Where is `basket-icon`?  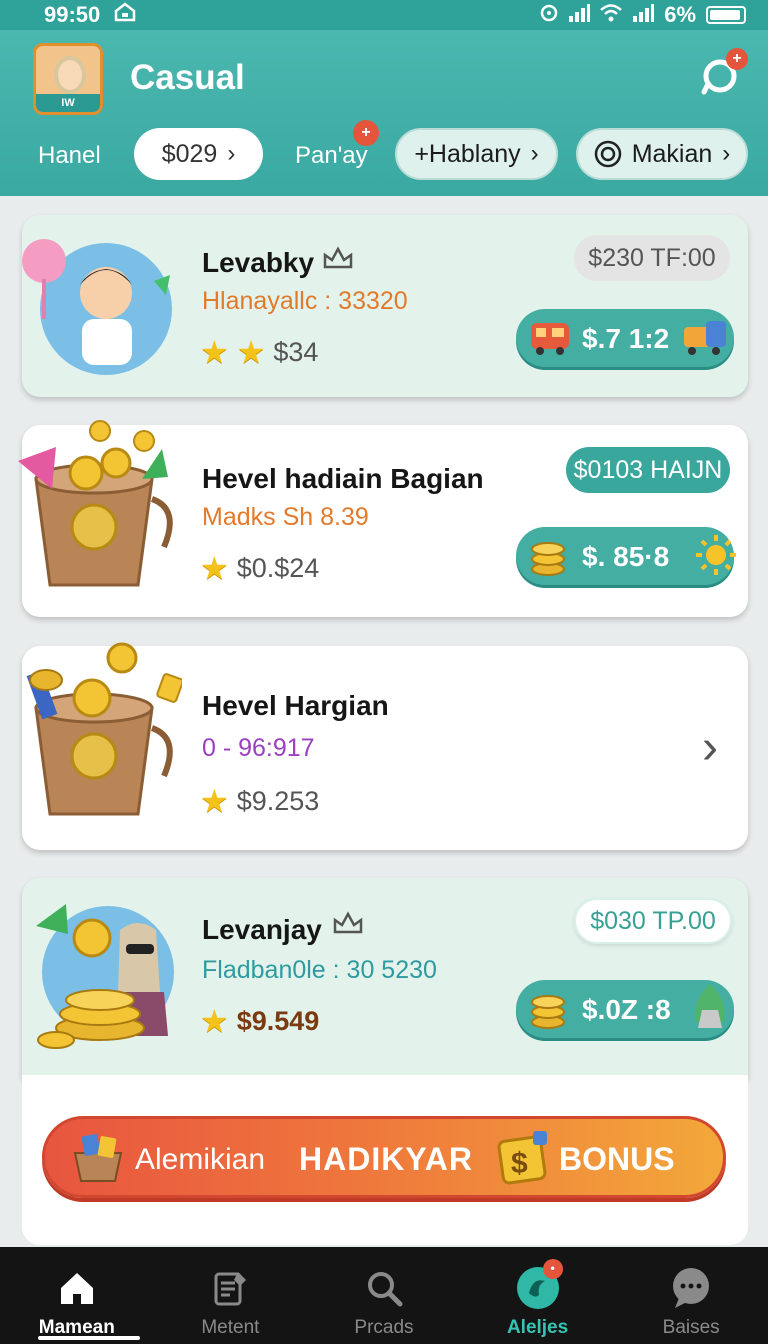 basket-icon is located at coordinates (98, 1158).